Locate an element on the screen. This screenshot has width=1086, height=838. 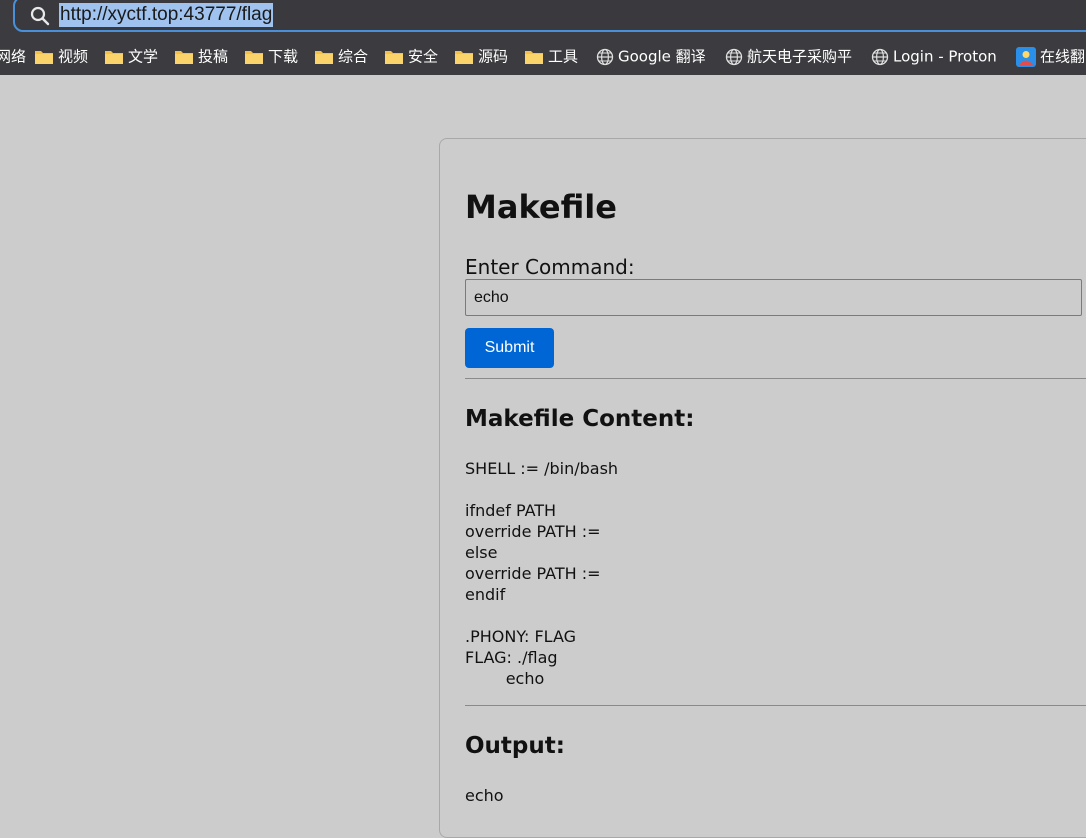
bookmark-item: 投稿 is located at coordinates (201, 56).